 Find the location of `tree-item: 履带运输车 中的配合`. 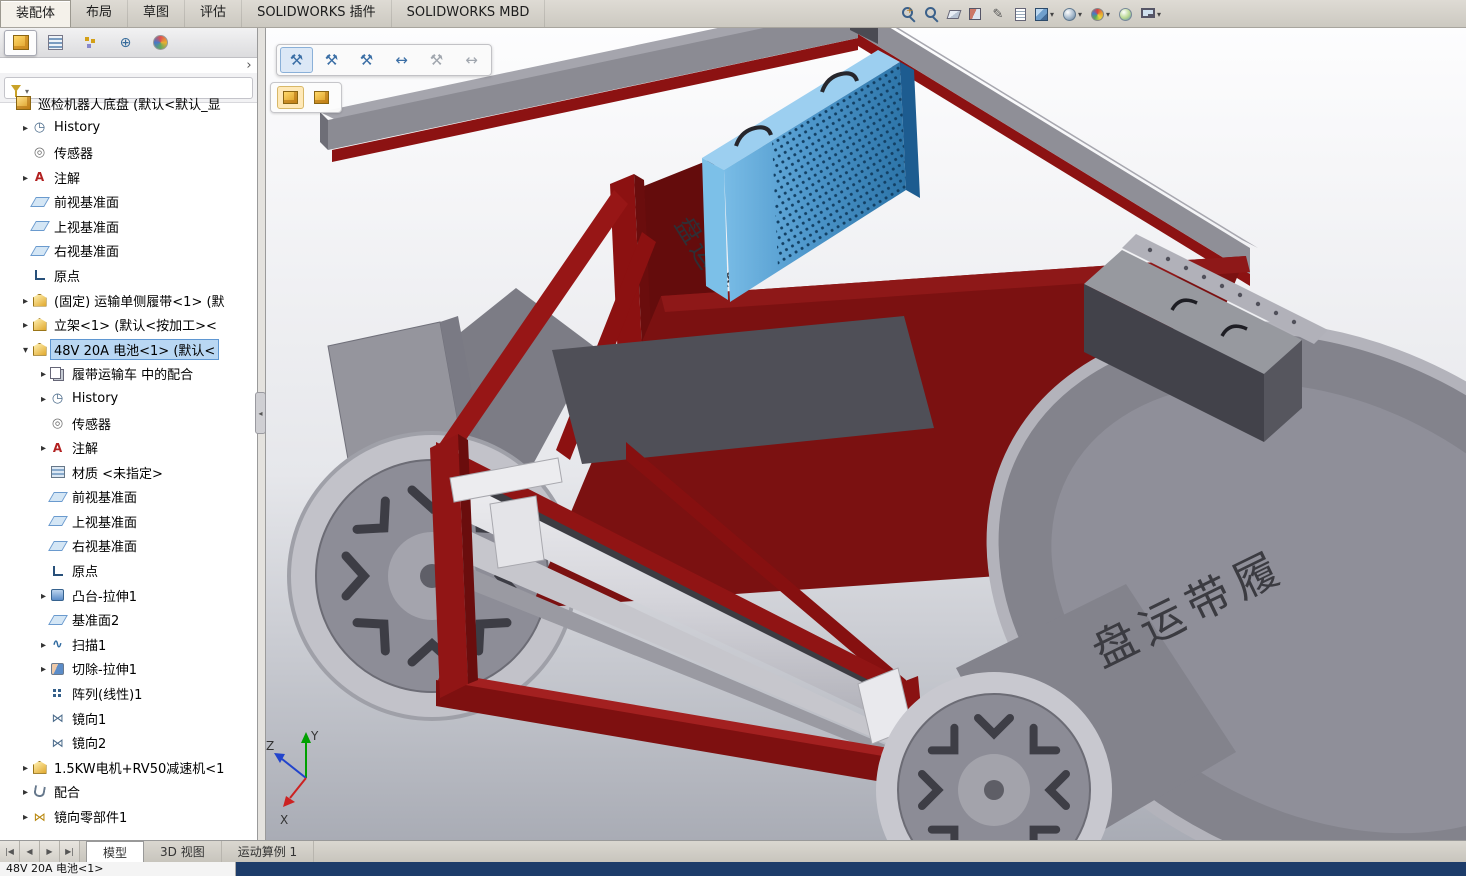

tree-item: 履带运输车 中的配合 is located at coordinates (128, 374).